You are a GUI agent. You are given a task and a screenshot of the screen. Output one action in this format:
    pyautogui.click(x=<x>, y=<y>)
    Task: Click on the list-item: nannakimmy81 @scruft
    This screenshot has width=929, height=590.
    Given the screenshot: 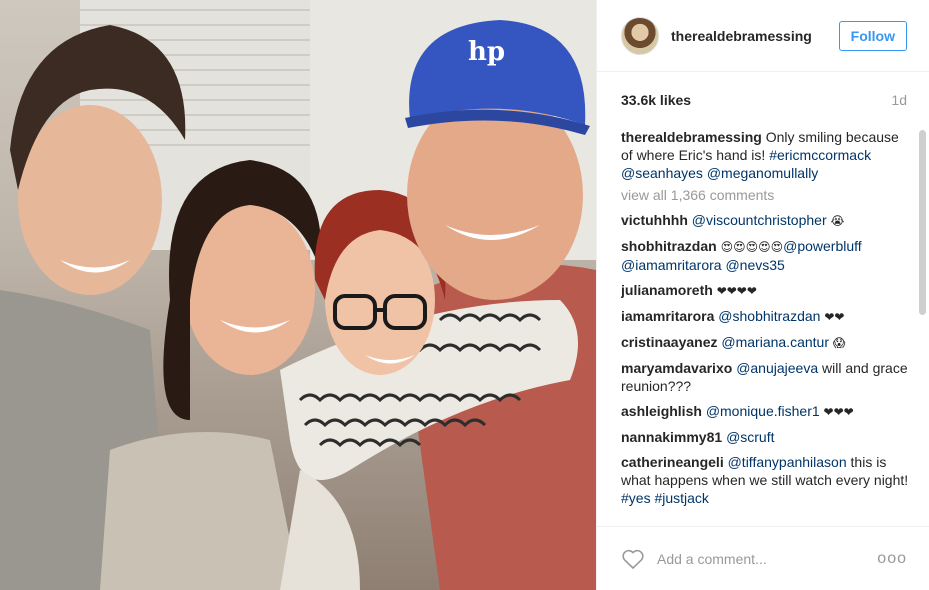 What is the action you would take?
    pyautogui.click(x=766, y=437)
    